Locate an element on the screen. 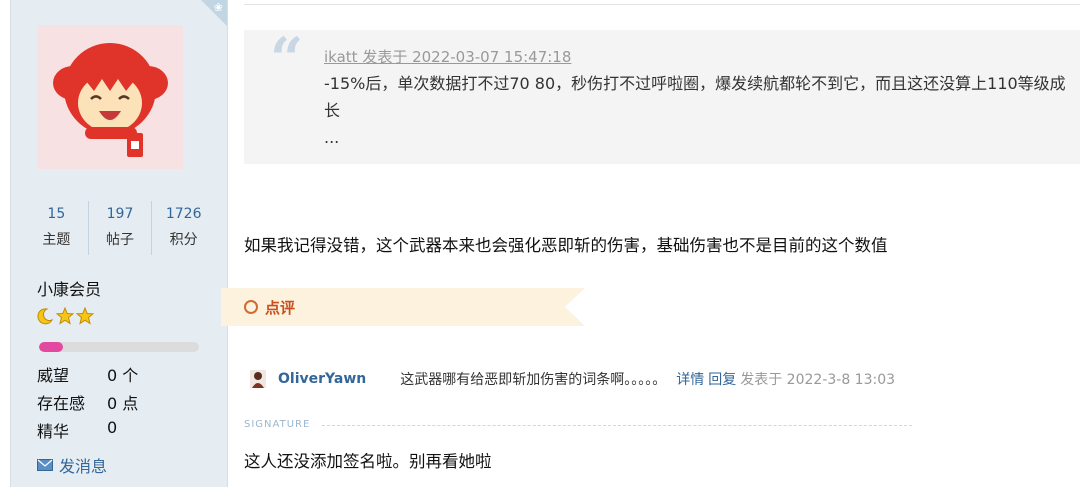 This screenshot has height=487, width=1080. signature-label: SIGNATURE is located at coordinates (277, 424).